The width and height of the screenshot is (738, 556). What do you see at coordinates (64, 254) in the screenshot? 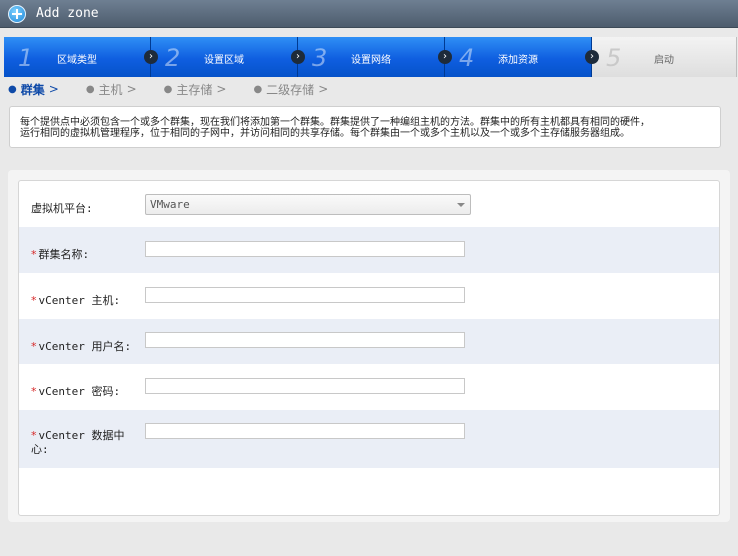
I see `field-label-text: 群集名称:` at bounding box center [64, 254].